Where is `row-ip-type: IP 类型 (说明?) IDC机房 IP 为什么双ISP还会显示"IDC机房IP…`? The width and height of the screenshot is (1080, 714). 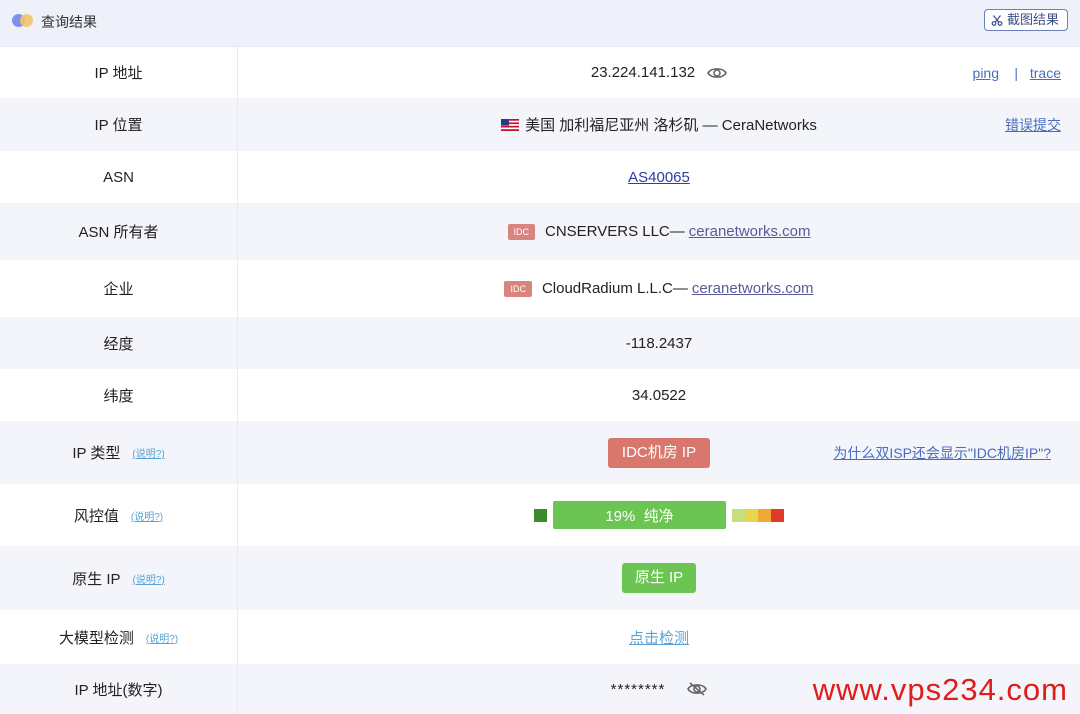
row-ip-type: IP 类型 (说明?) IDC机房 IP 为什么双ISP还会显示"IDC机房IP… is located at coordinates (540, 452).